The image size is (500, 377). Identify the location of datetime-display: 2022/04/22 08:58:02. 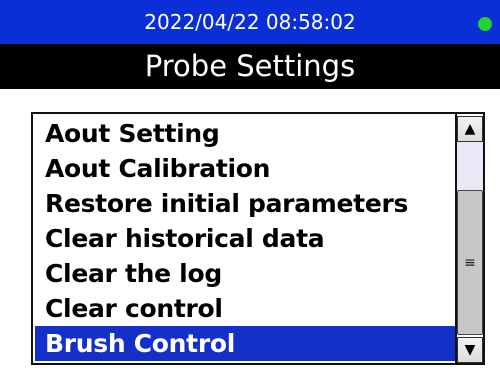
(250, 22).